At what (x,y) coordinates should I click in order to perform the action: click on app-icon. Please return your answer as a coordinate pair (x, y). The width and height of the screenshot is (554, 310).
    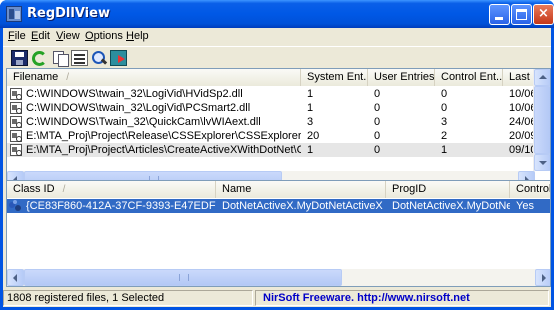
    Looking at the image, I should click on (14, 14).